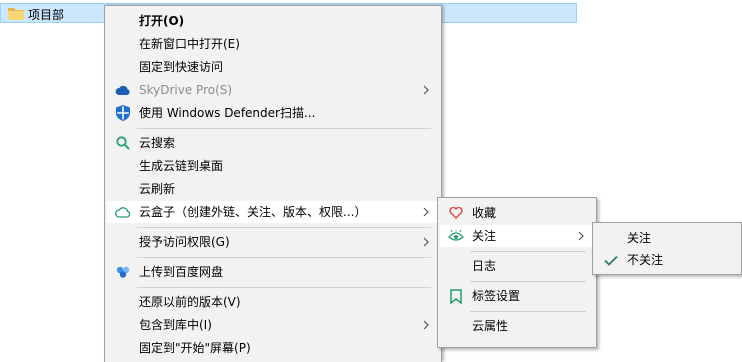  I want to click on menu-item-cloud-search-label: 云搜索, so click(157, 143).